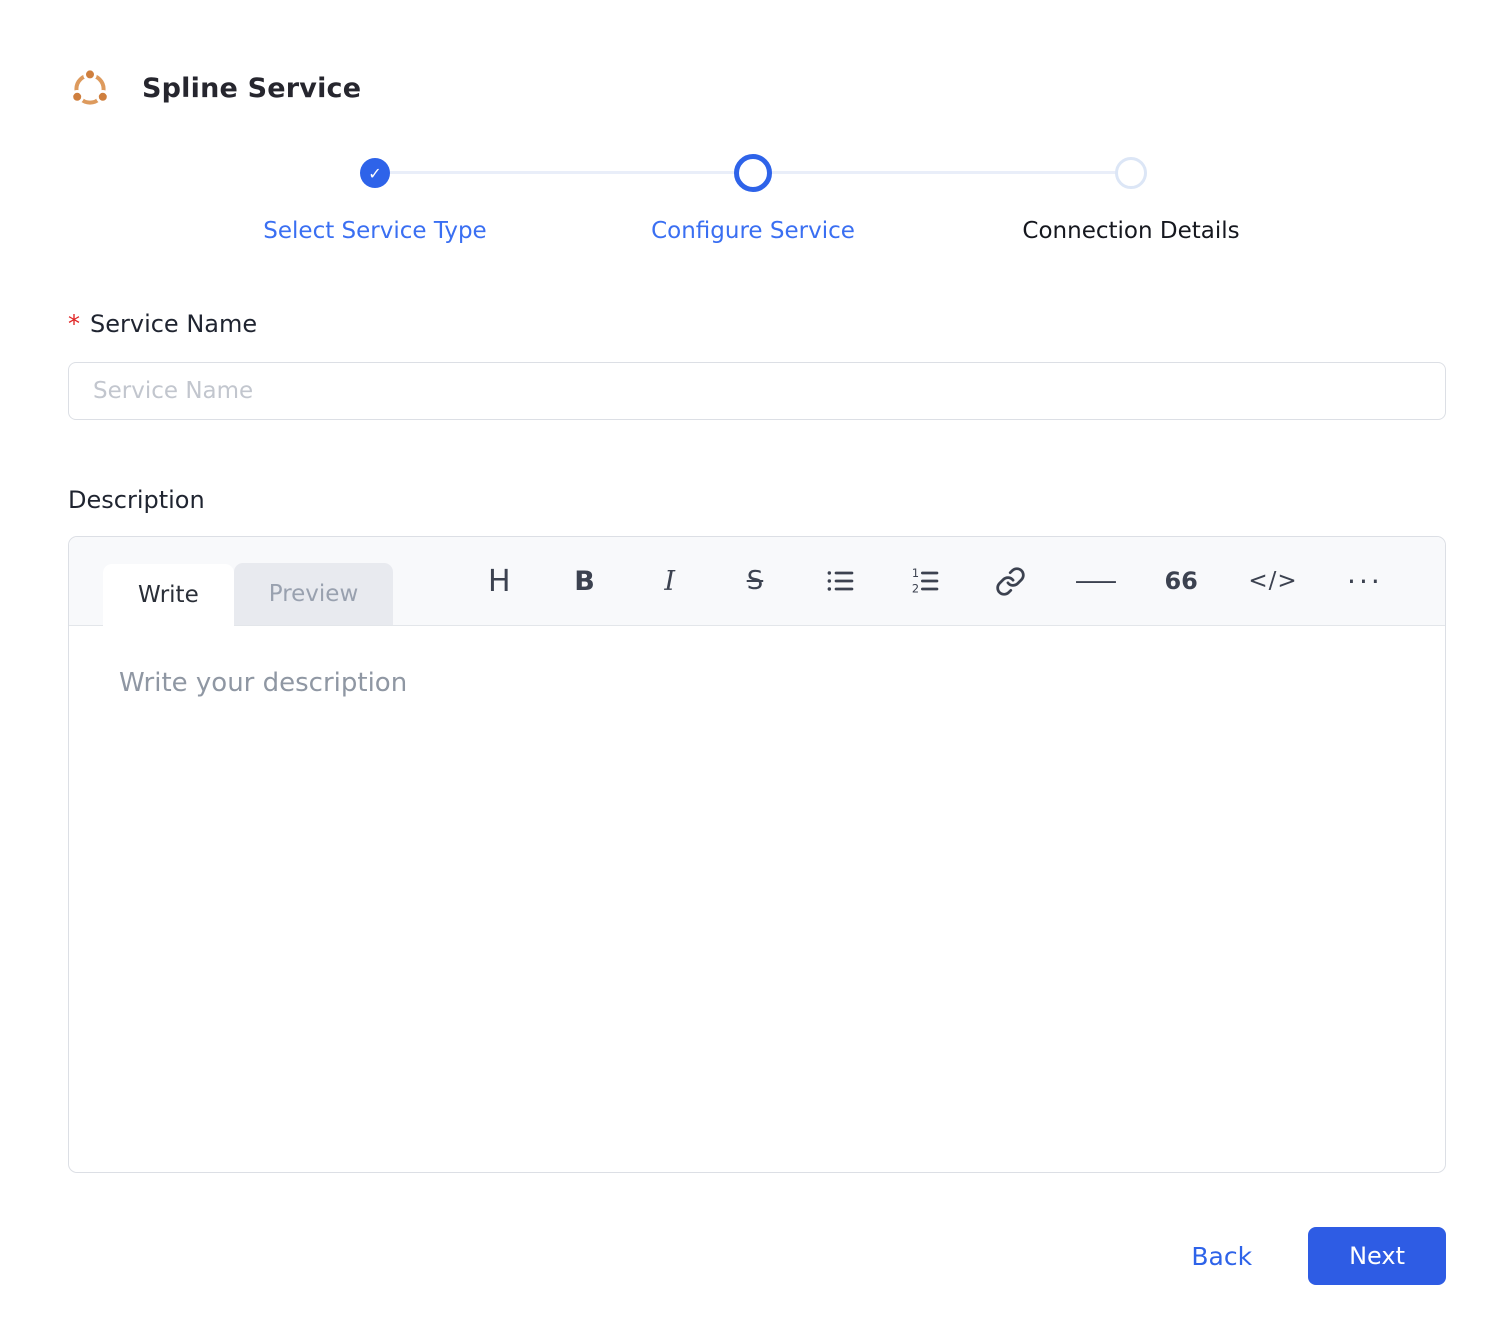 The image size is (1506, 1332). I want to click on bold-button: B, so click(585, 581).